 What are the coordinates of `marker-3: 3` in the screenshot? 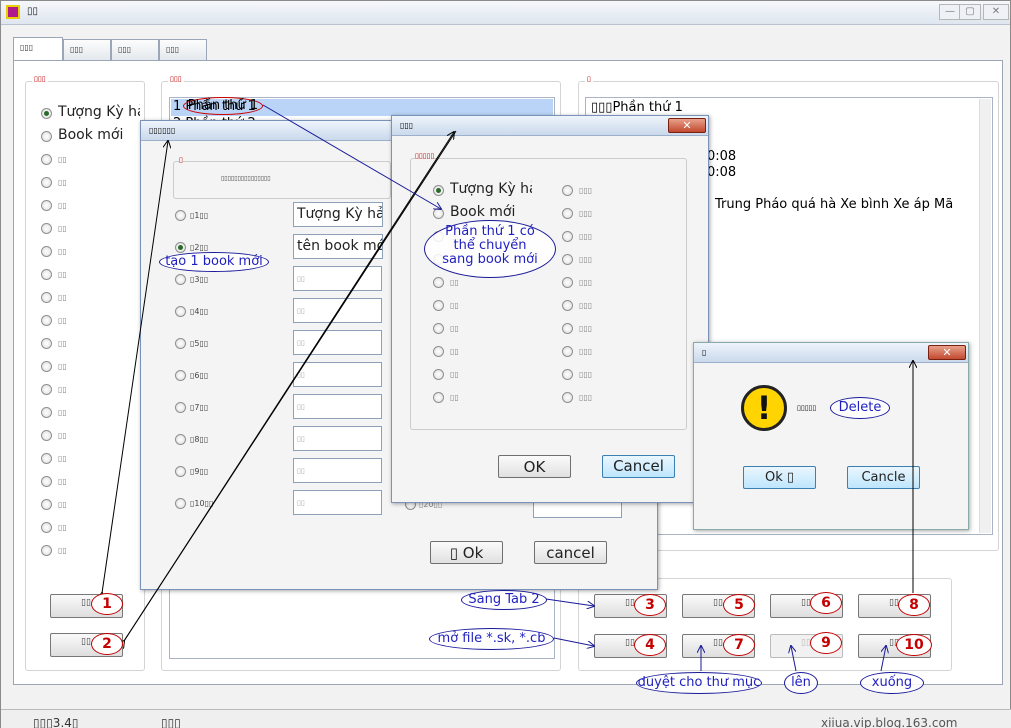 It's located at (650, 605).